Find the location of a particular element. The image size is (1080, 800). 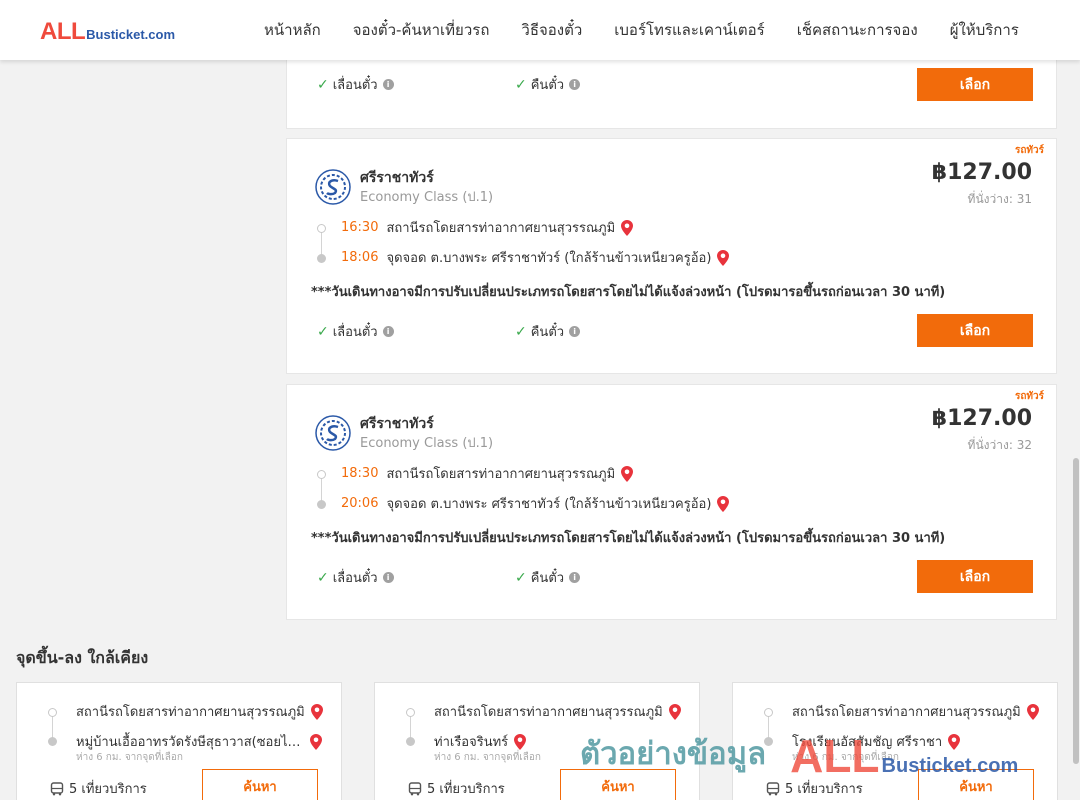

departure-stop: 18:30 สถานีรถโดยสารท่าอากาศยานสุวรรณภูมิ is located at coordinates (487, 473).